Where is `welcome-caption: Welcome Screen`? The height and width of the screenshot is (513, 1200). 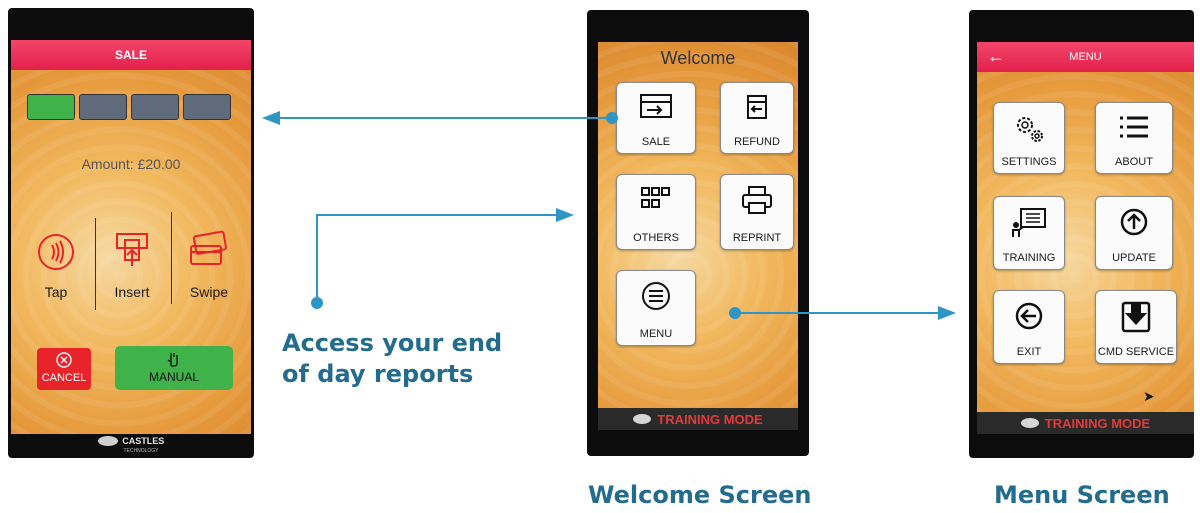 welcome-caption: Welcome Screen is located at coordinates (700, 495).